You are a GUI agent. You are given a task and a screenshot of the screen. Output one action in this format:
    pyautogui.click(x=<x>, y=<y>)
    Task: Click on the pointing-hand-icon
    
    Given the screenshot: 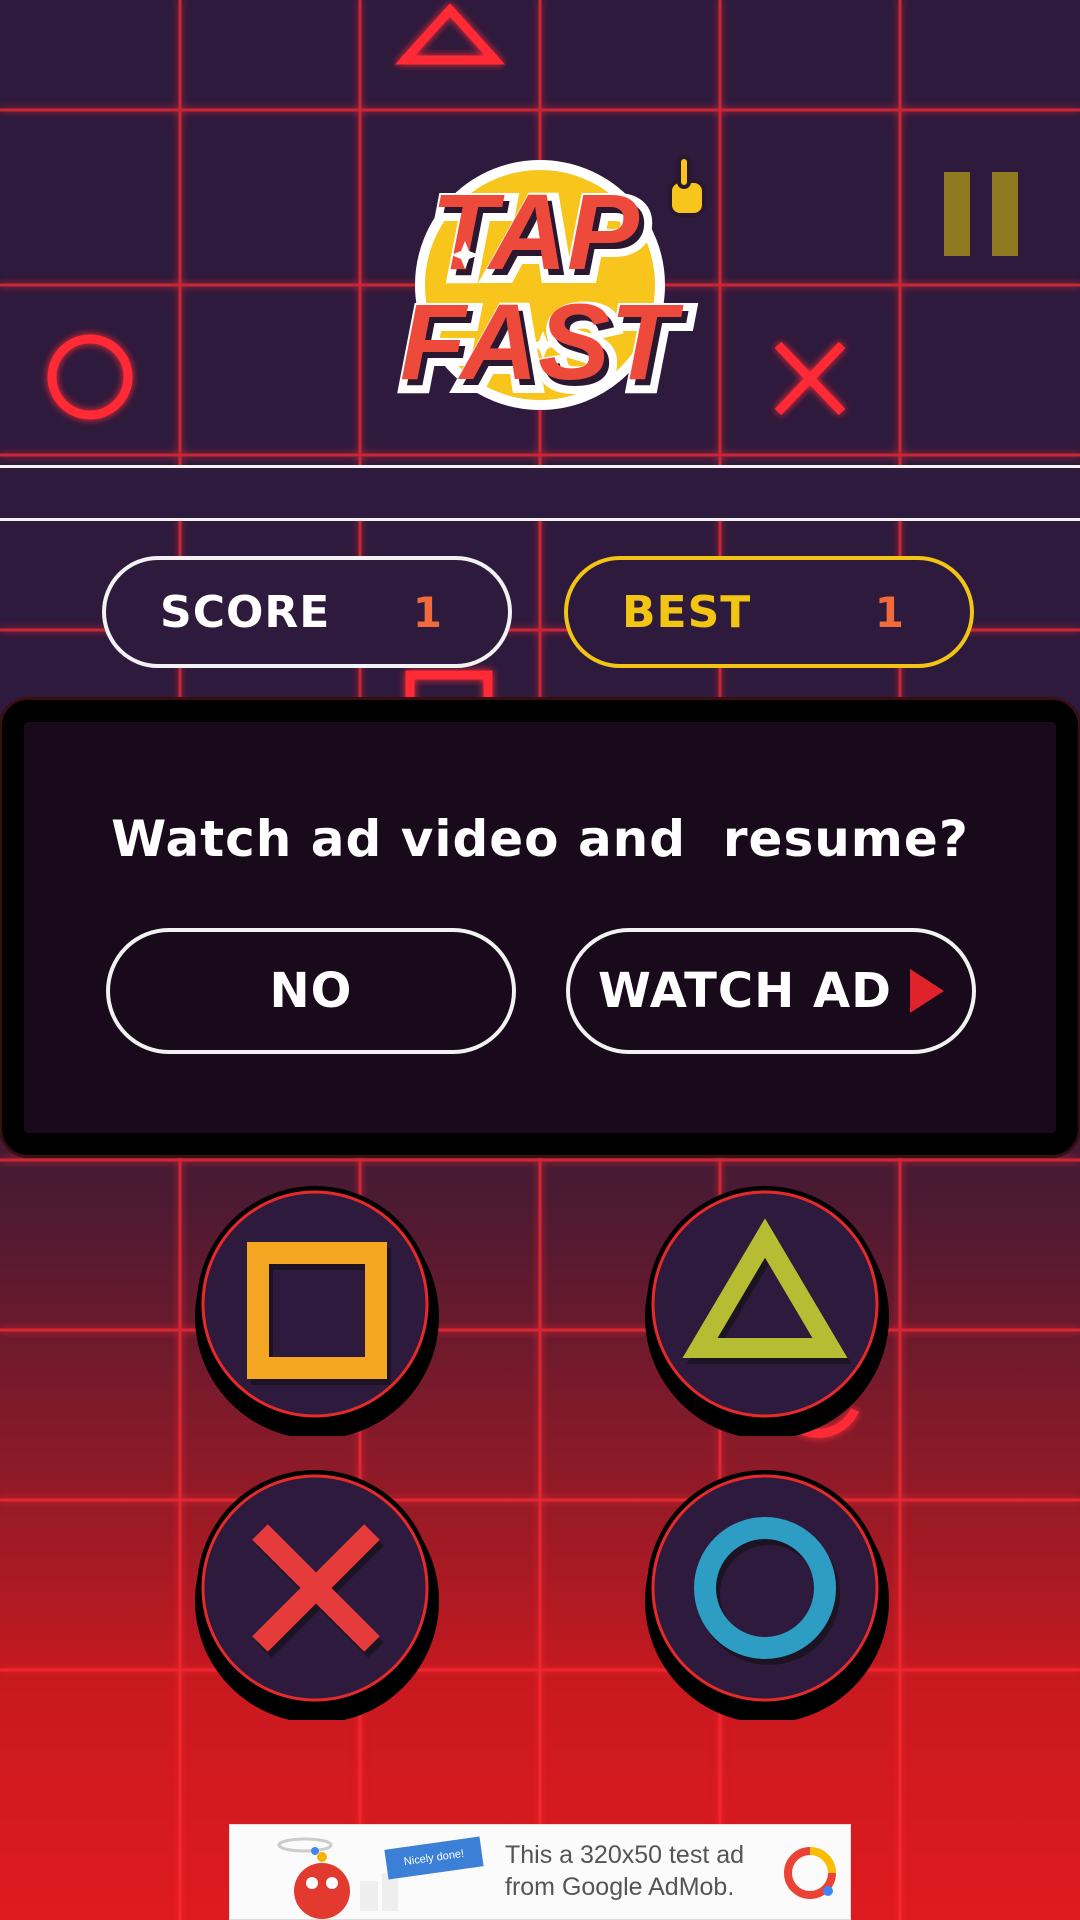 What is the action you would take?
    pyautogui.click(x=687, y=186)
    